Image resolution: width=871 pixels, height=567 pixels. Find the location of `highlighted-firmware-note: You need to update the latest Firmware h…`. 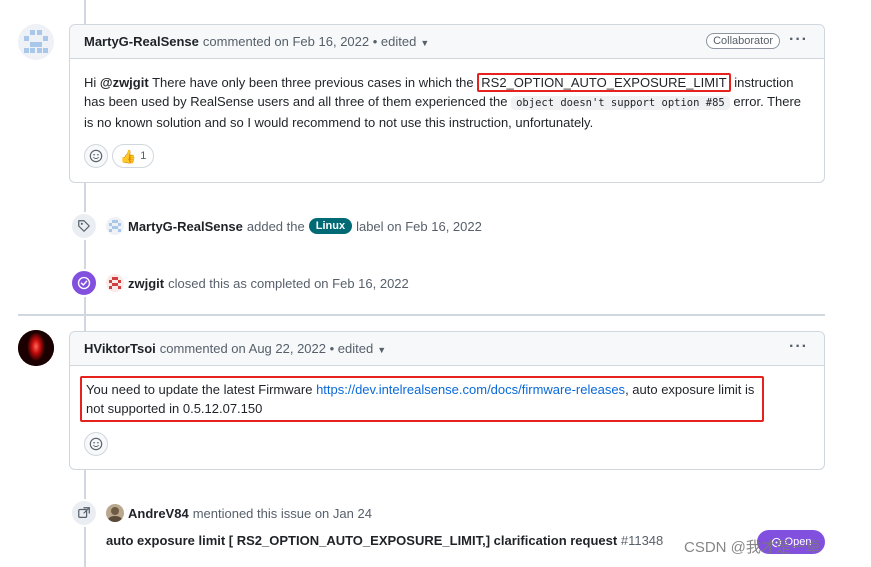

highlighted-firmware-note: You need to update the latest Firmware h… is located at coordinates (422, 399).